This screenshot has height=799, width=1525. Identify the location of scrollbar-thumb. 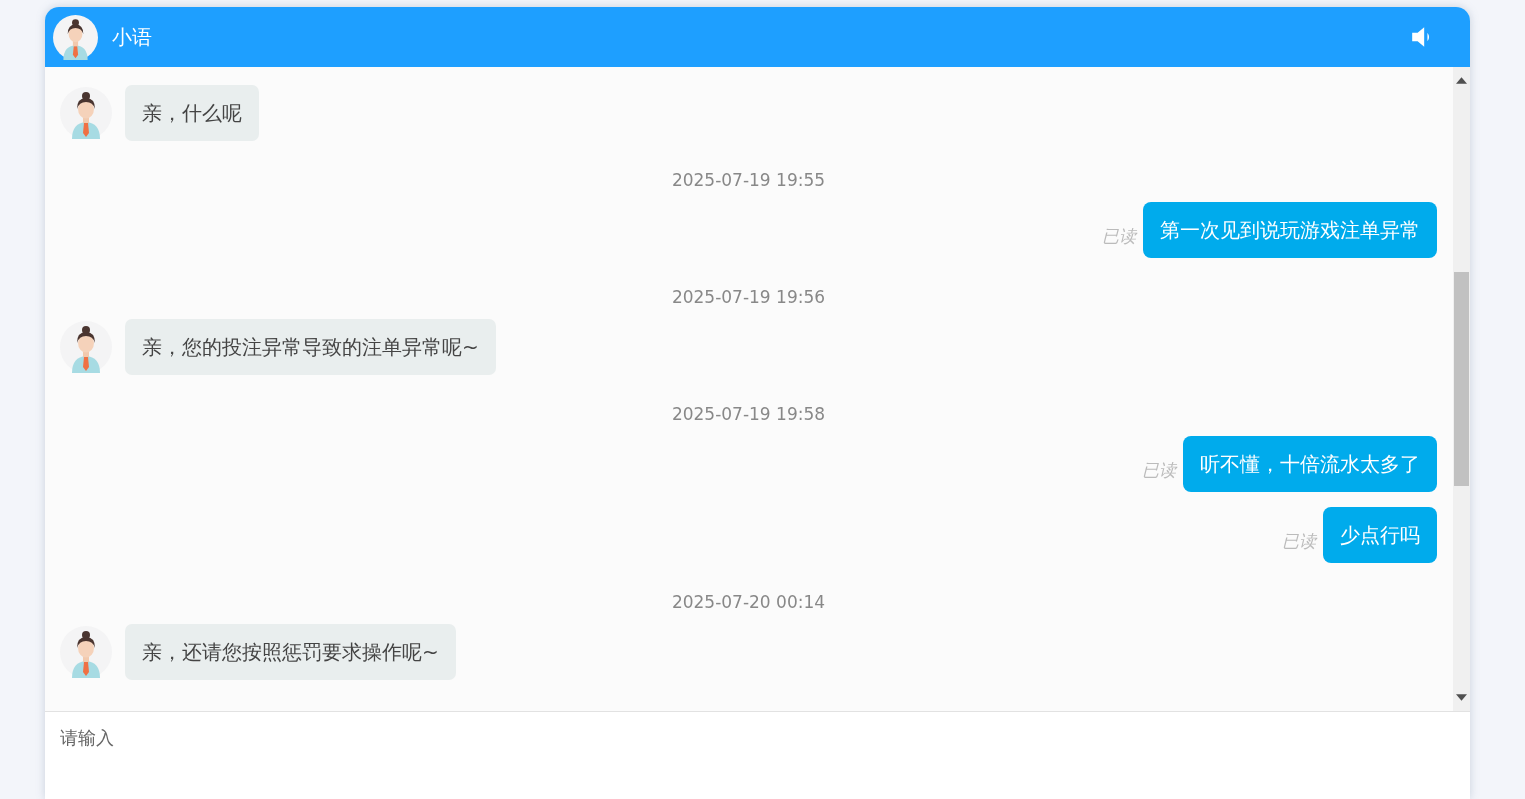
(1461, 379).